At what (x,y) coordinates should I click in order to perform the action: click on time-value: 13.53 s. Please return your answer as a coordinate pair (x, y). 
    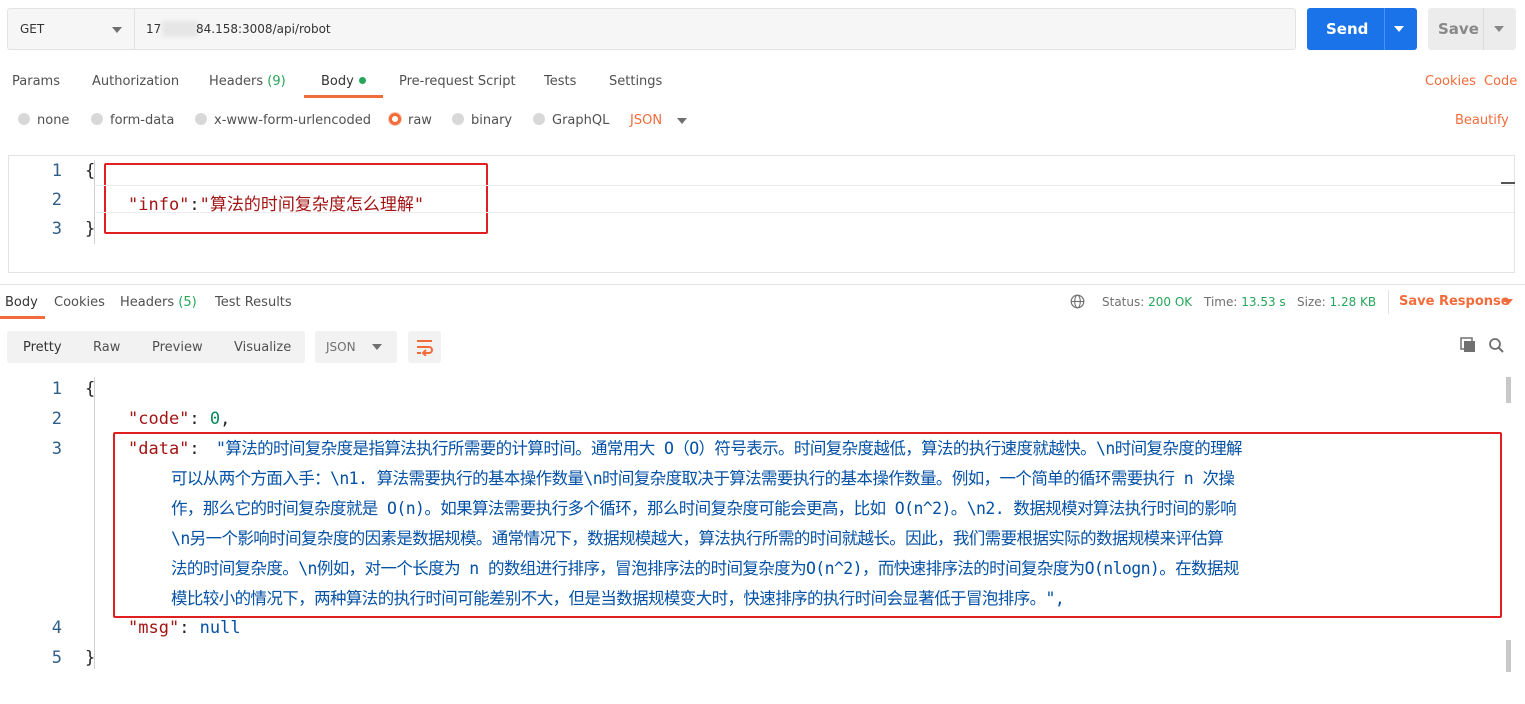
    Looking at the image, I should click on (1263, 302).